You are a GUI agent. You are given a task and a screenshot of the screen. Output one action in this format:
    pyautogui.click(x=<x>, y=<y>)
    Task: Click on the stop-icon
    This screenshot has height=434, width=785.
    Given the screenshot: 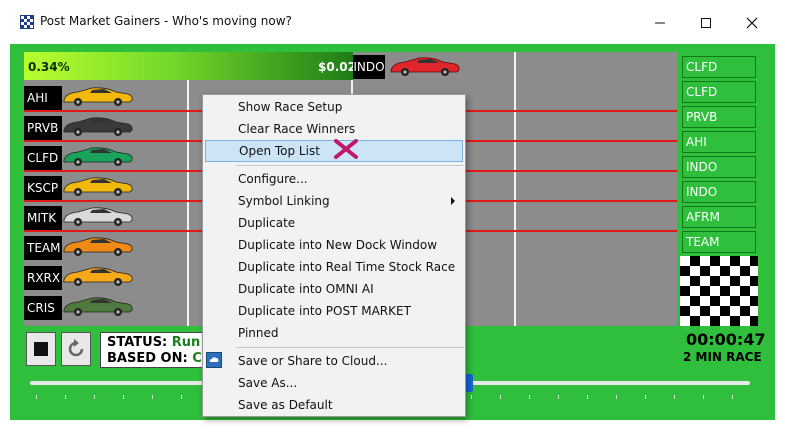 What is the action you would take?
    pyautogui.click(x=41, y=349)
    